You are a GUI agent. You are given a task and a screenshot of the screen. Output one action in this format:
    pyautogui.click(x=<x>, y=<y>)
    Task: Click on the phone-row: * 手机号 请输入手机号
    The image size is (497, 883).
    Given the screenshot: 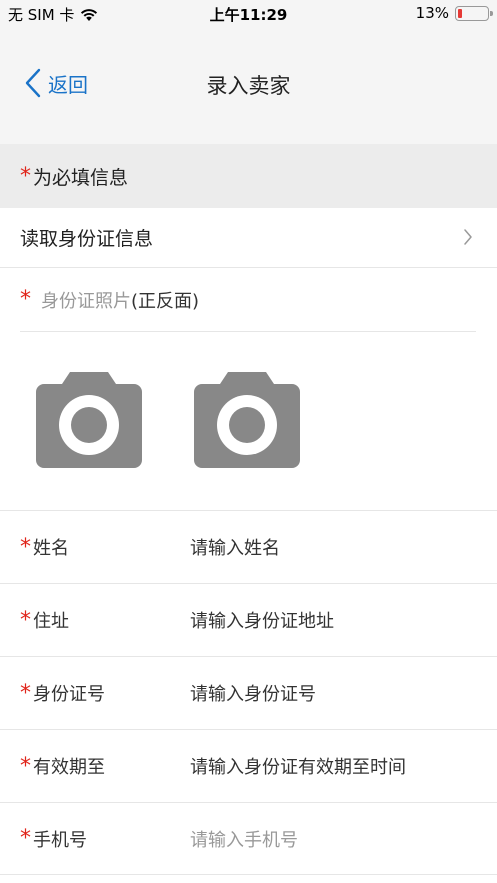 What is the action you would take?
    pyautogui.click(x=248, y=838)
    